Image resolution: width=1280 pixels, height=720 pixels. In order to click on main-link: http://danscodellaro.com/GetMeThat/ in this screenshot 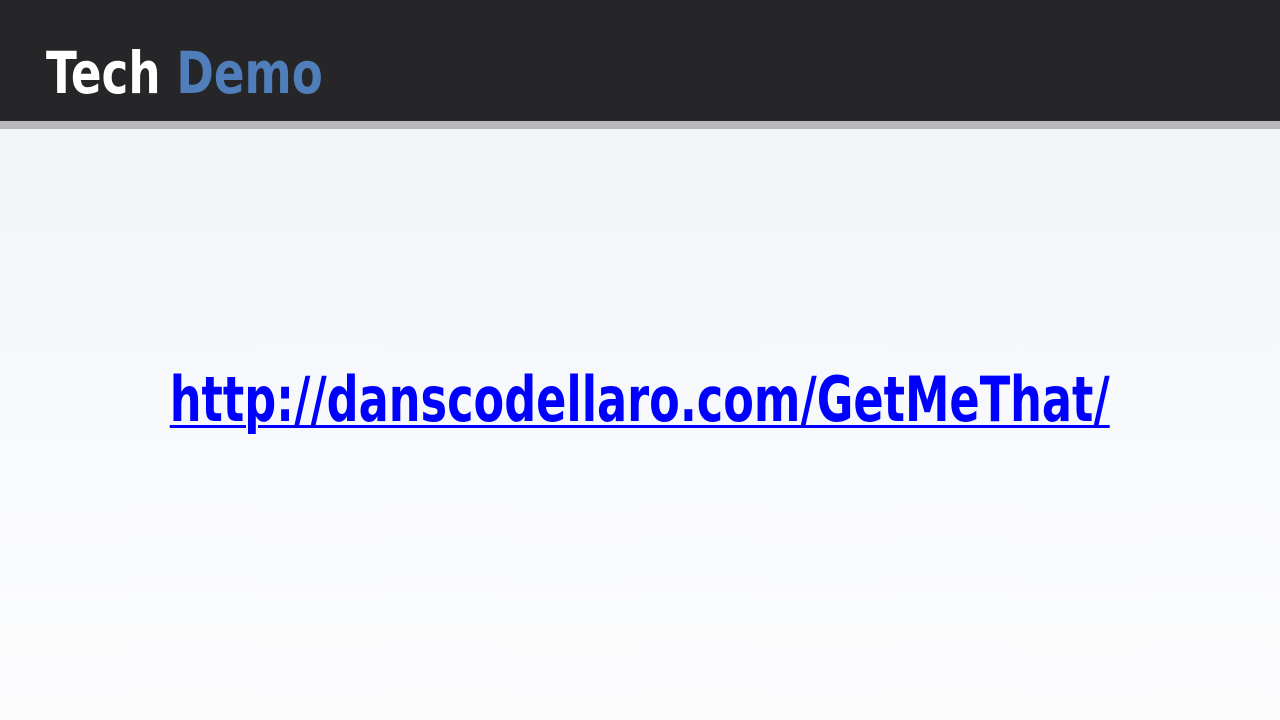, I will do `click(640, 400)`.